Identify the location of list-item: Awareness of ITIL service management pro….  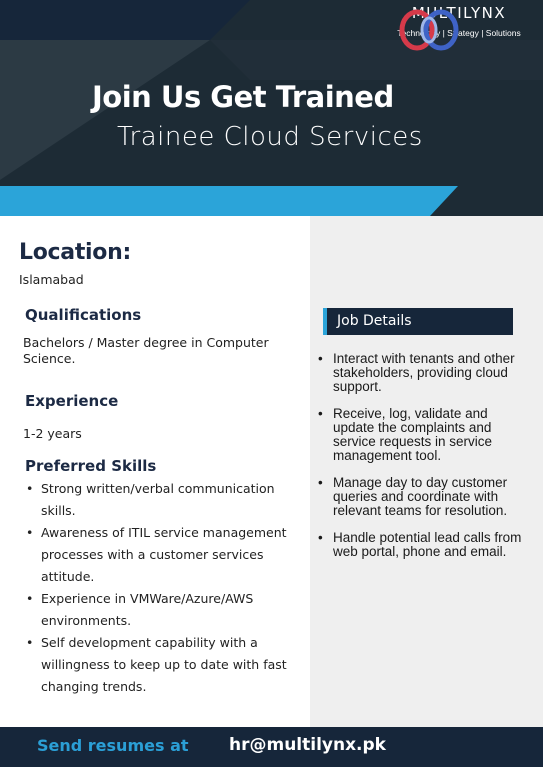
(164, 555).